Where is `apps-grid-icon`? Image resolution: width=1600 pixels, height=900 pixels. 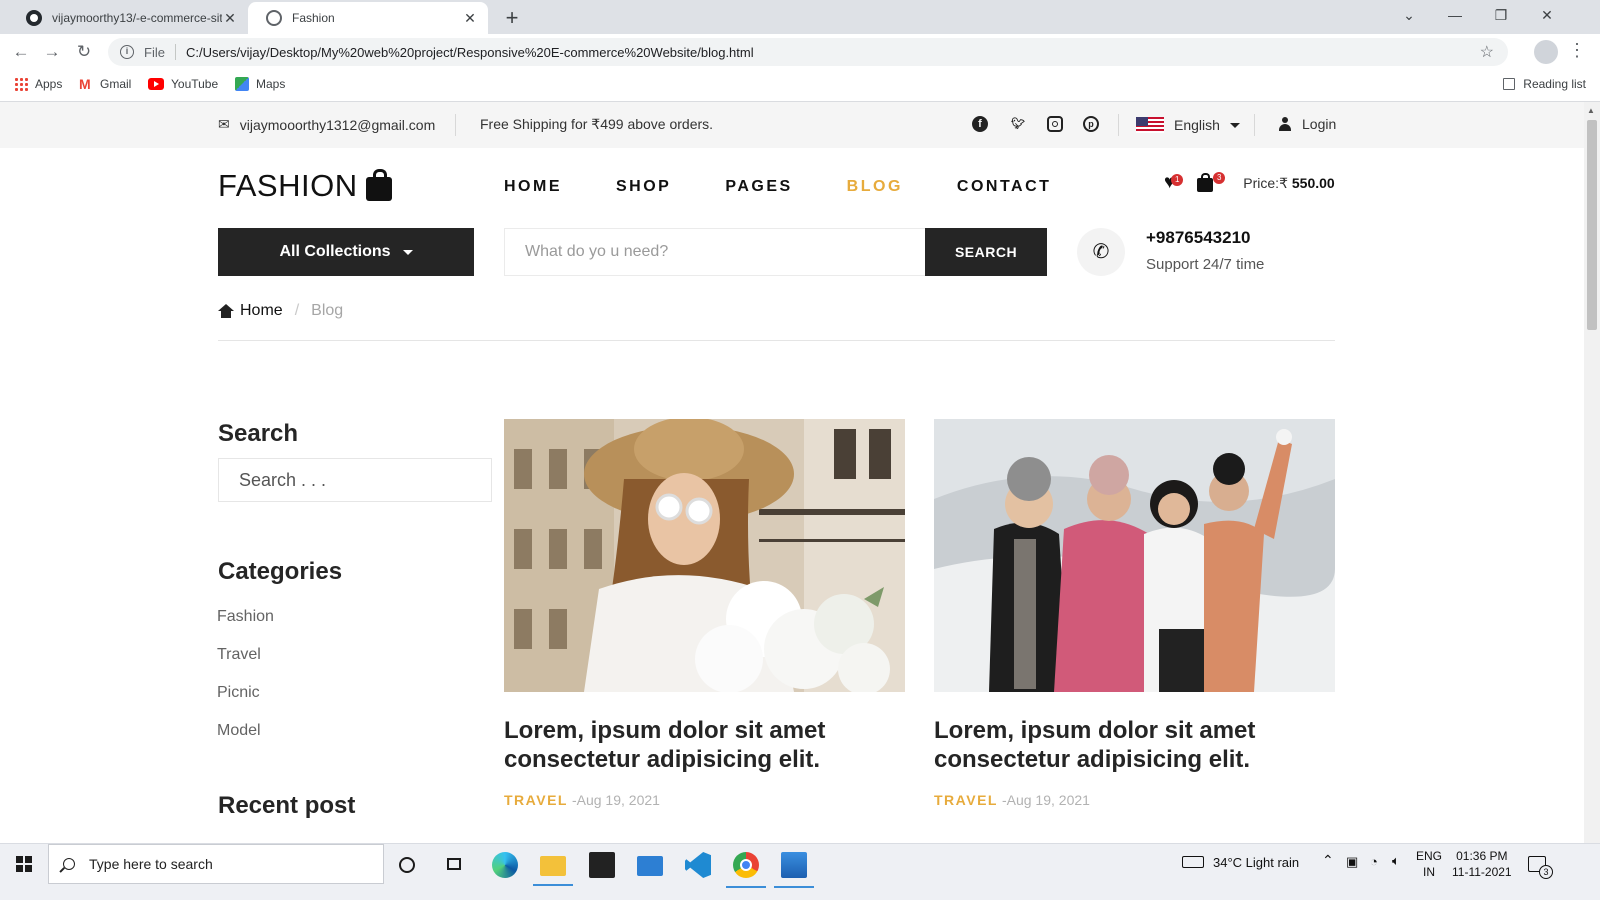
apps-grid-icon is located at coordinates (21, 84).